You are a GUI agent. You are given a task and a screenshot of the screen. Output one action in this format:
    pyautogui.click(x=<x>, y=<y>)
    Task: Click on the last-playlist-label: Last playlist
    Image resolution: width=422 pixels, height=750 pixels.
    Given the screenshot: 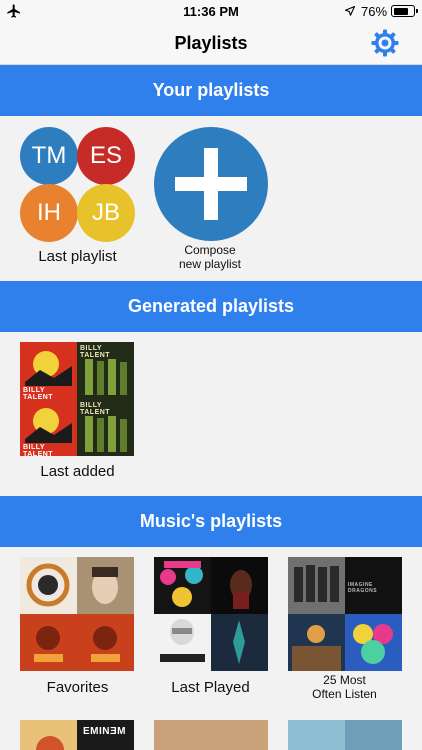 What is the action you would take?
    pyautogui.click(x=77, y=256)
    